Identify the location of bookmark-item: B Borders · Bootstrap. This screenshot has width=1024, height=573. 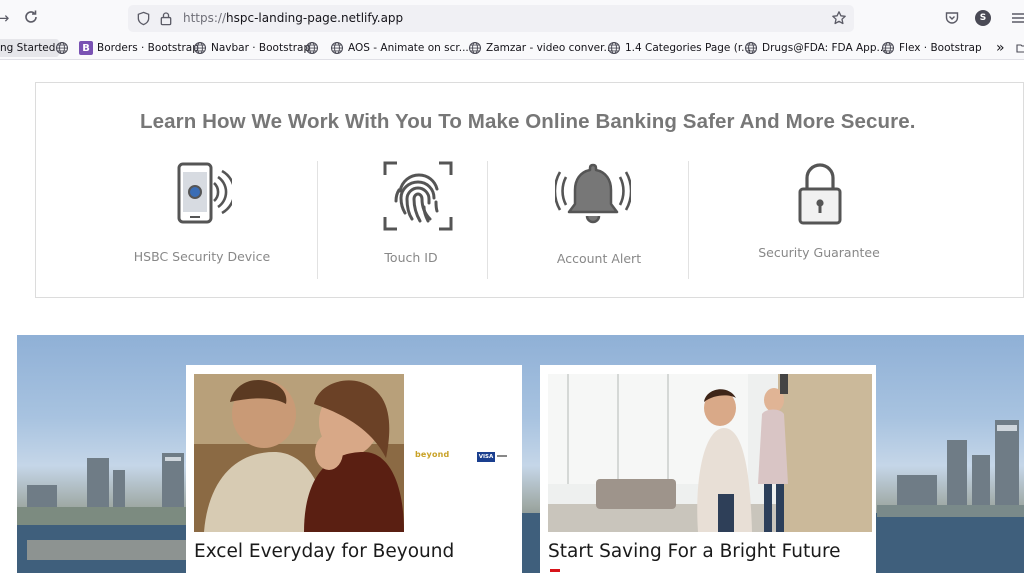
(139, 47).